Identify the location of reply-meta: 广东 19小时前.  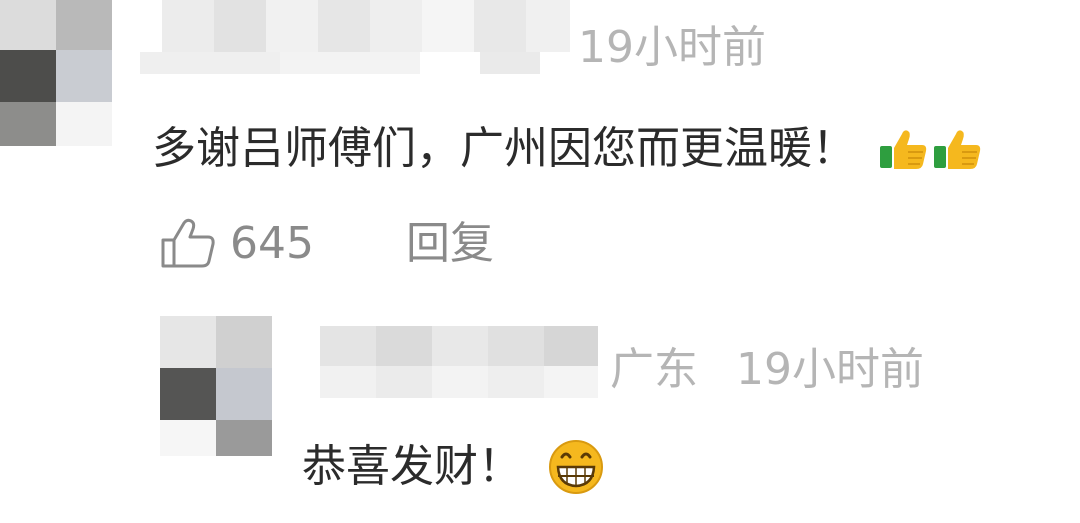
(767, 370).